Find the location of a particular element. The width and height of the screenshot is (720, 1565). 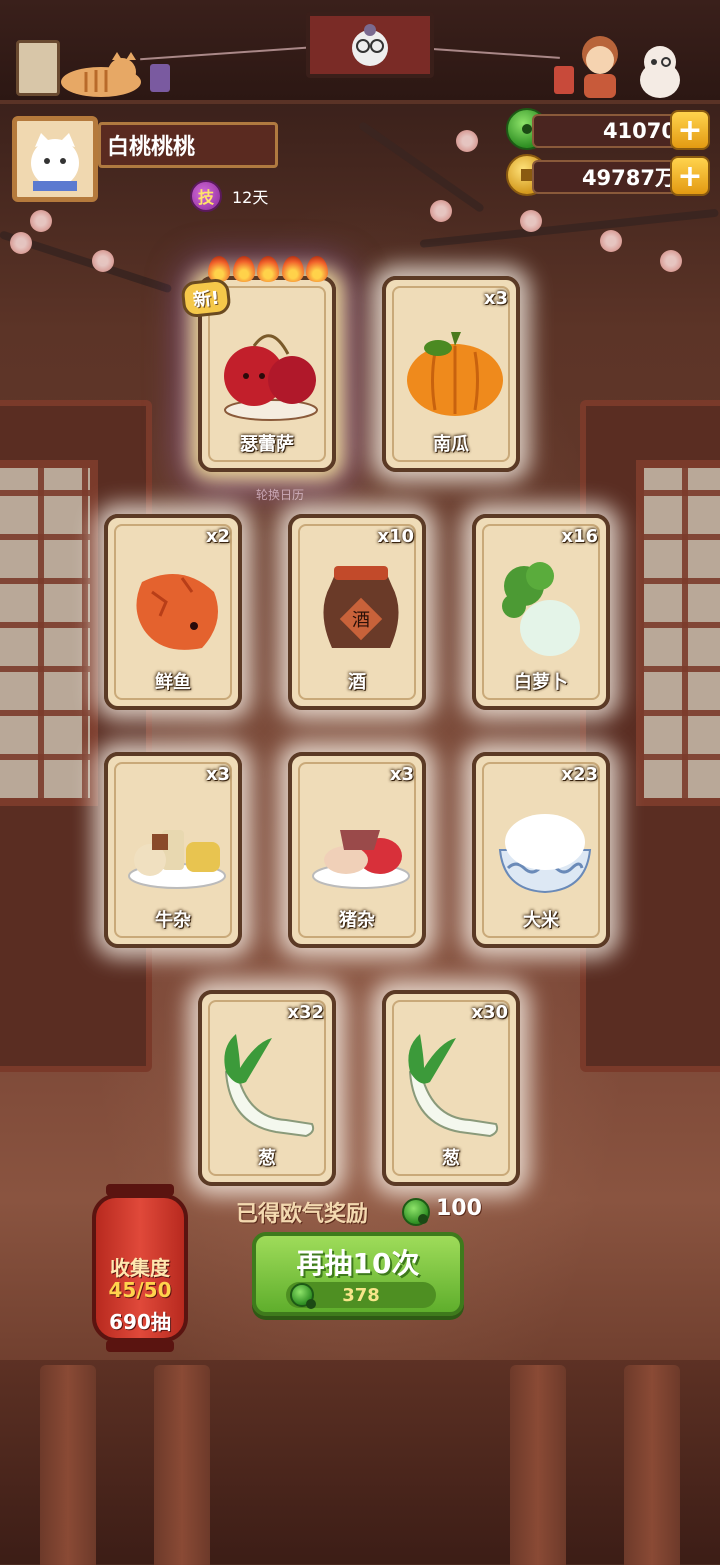

result-card: 新! 瑟蕾萨 is located at coordinates (258, 364).